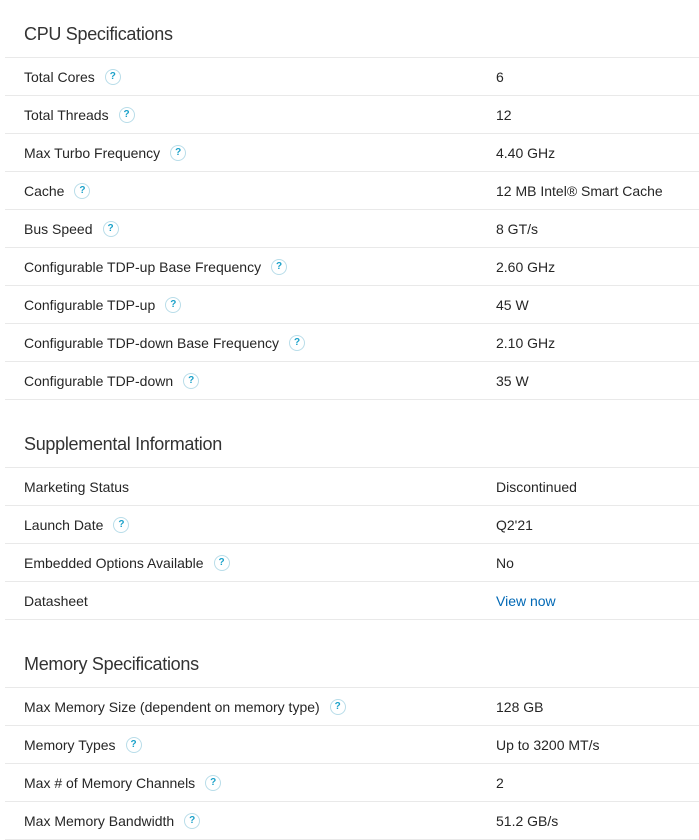  I want to click on section-title: CPU Specifications, so click(98, 34).